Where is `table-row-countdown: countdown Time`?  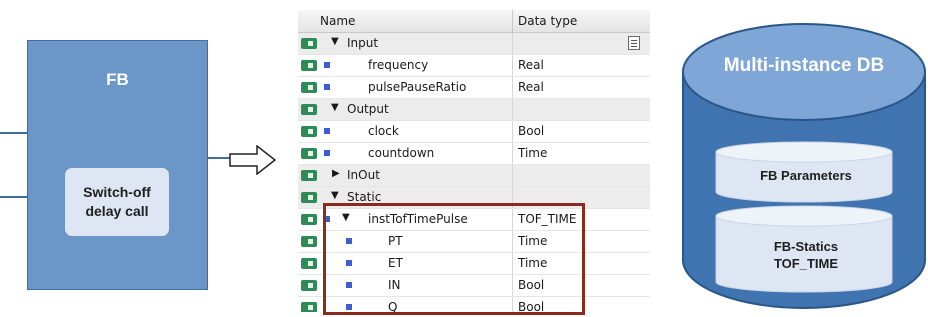
table-row-countdown: countdown Time is located at coordinates (474, 154).